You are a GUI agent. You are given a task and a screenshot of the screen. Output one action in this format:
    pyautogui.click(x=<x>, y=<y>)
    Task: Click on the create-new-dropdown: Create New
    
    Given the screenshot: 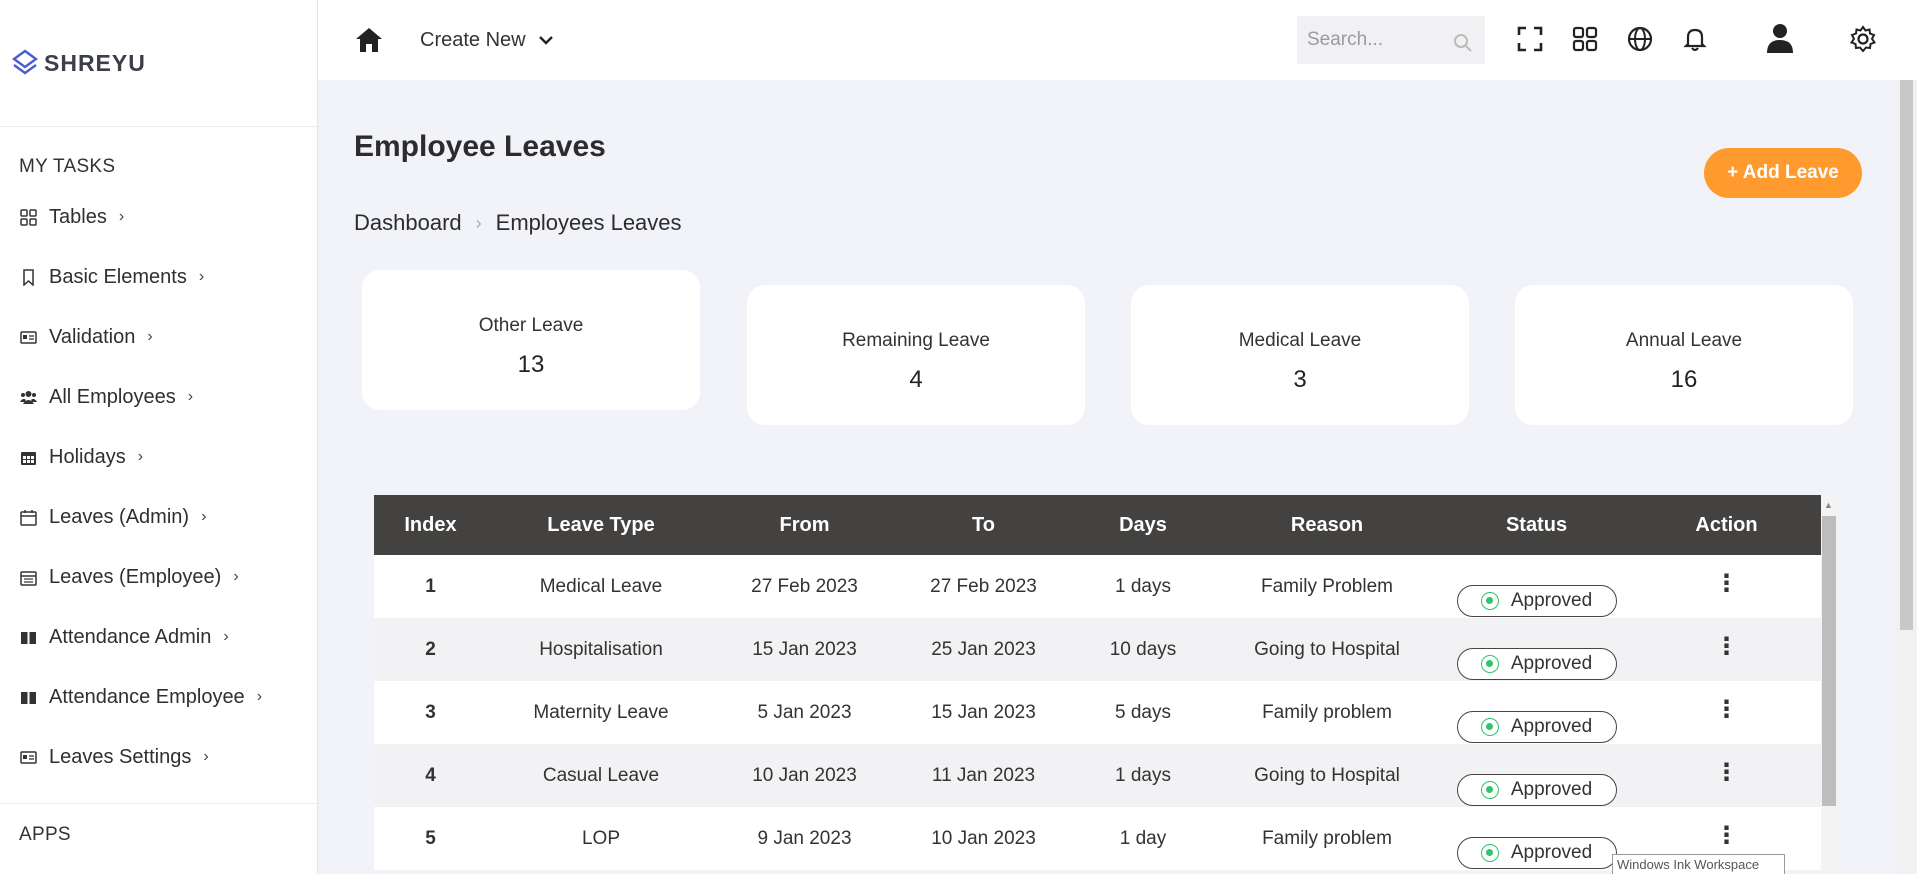 What is the action you would take?
    pyautogui.click(x=487, y=40)
    